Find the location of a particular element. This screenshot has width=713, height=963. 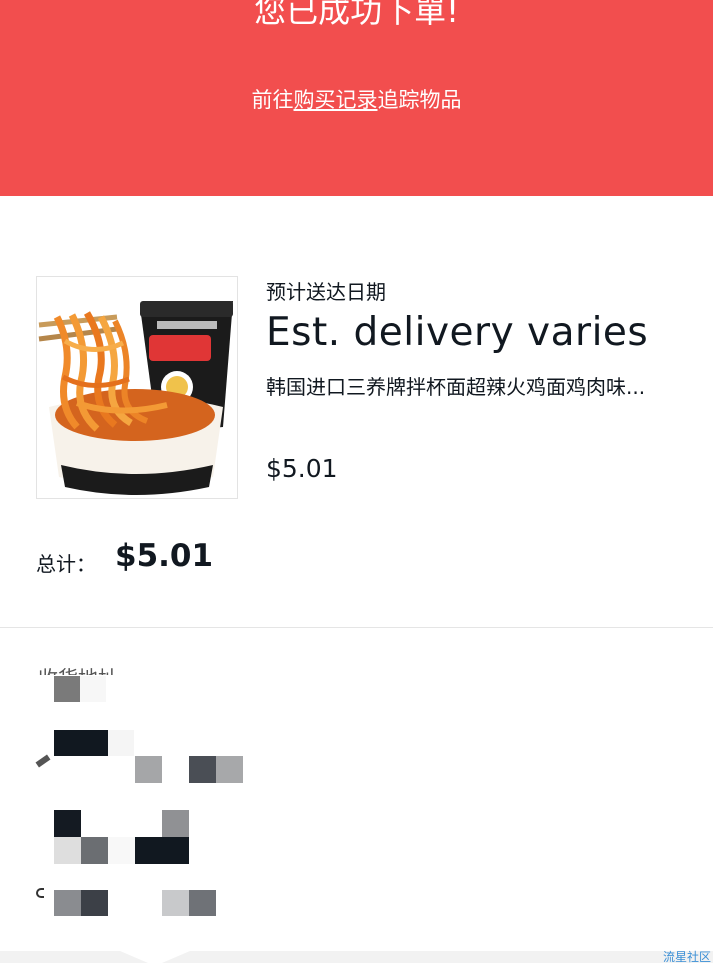

subtitle-suffix: 追踪物品 is located at coordinates (419, 100).